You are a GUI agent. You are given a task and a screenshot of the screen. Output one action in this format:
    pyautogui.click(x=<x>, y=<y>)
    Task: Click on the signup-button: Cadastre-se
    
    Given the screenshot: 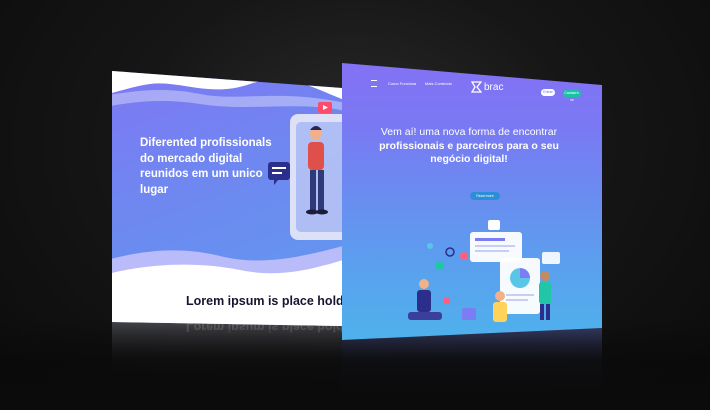 What is the action you would take?
    pyautogui.click(x=572, y=96)
    